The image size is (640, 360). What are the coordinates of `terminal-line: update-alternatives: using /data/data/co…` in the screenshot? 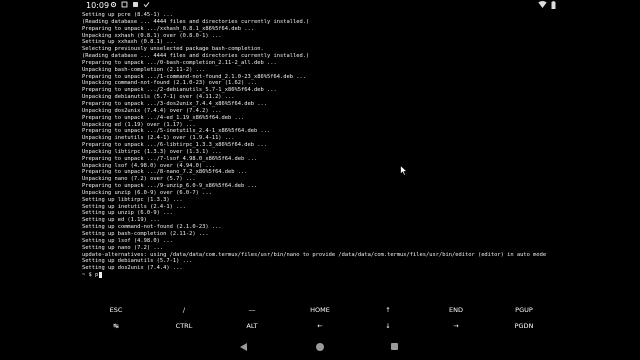 It's located at (314, 254).